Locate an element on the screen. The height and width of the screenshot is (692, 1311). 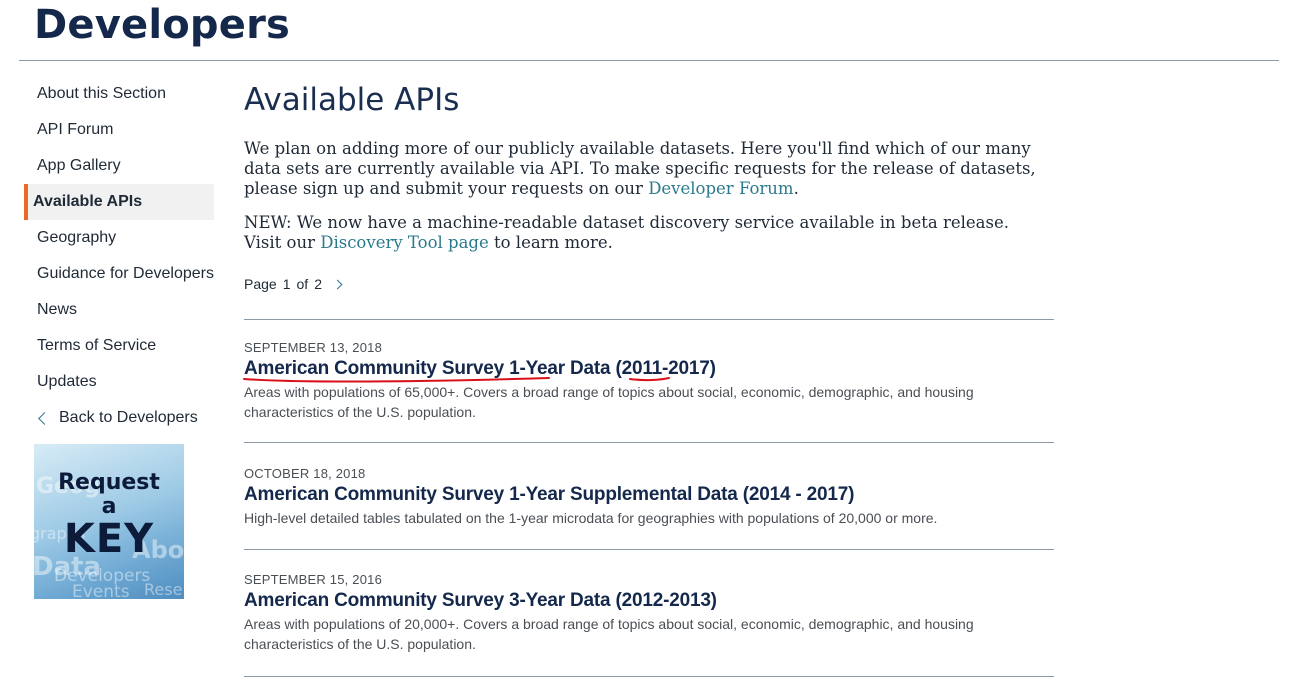
pager-total: 2 is located at coordinates (318, 284).